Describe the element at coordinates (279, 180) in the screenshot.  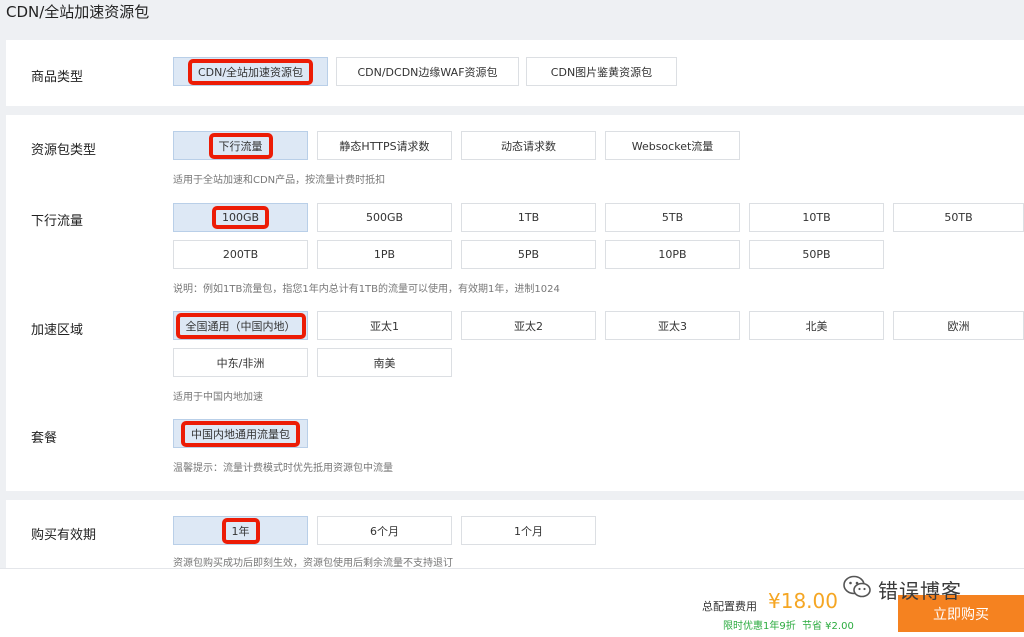
I see `package-type-hint: 适用于全站加速和CDN产品，按流量计费时抵扣` at that location.